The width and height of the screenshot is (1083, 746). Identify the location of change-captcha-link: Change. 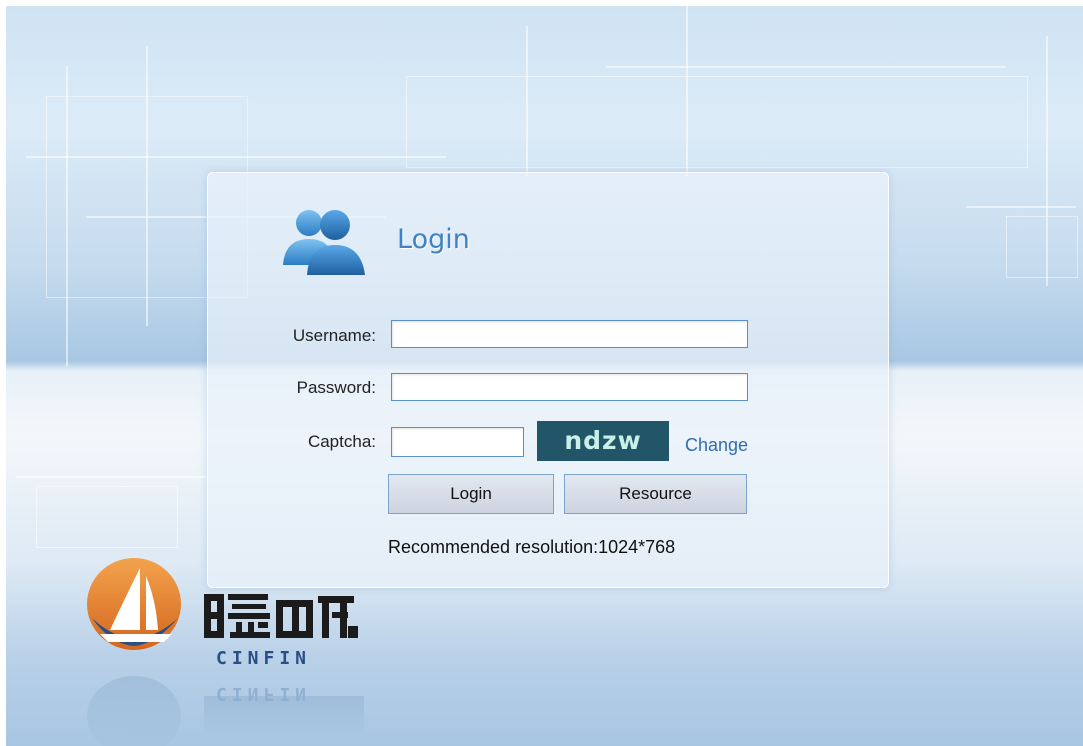
(716, 445).